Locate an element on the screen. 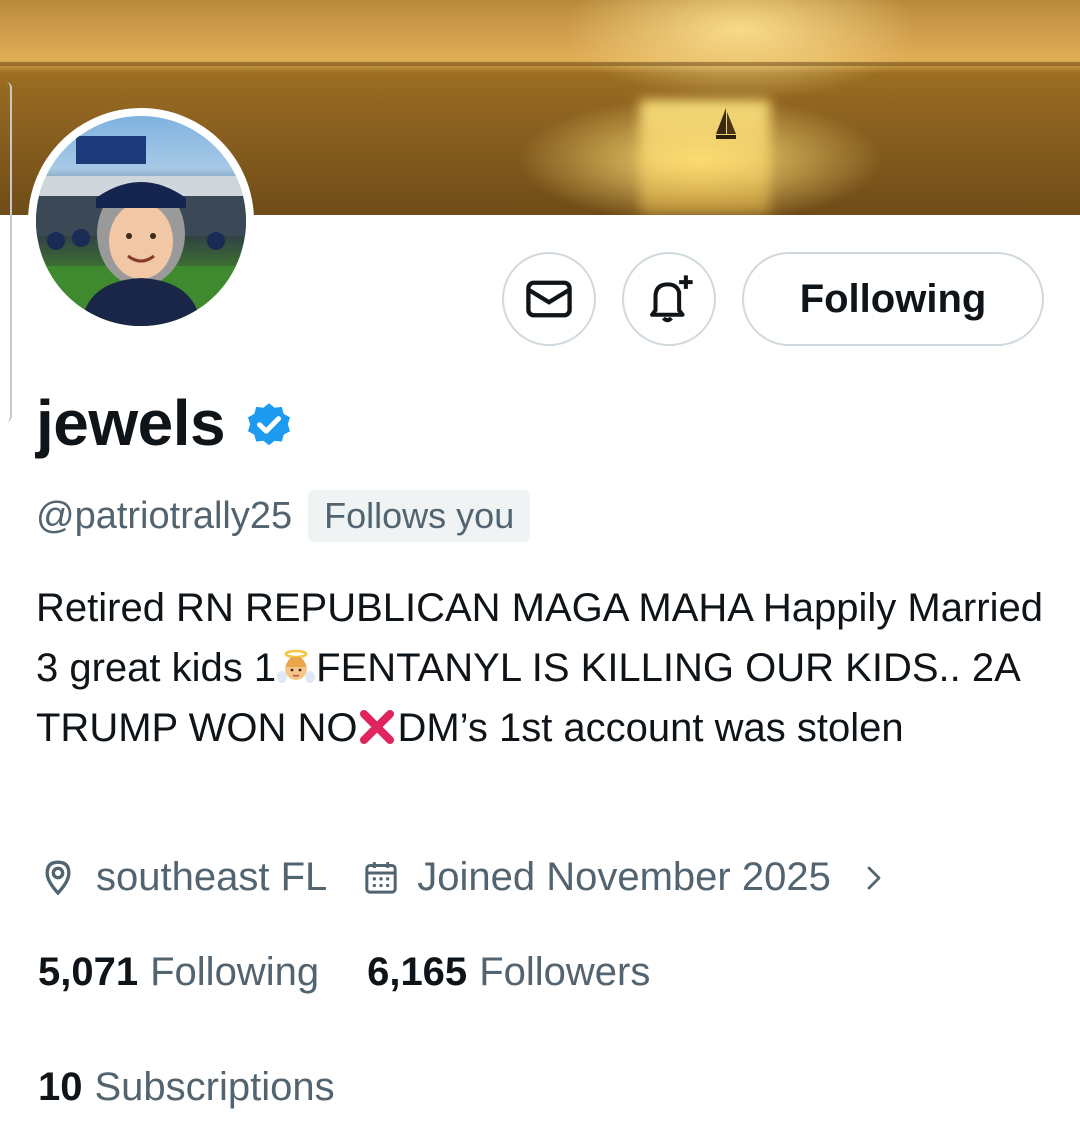  banner-sun-reflection is located at coordinates (705, 157).